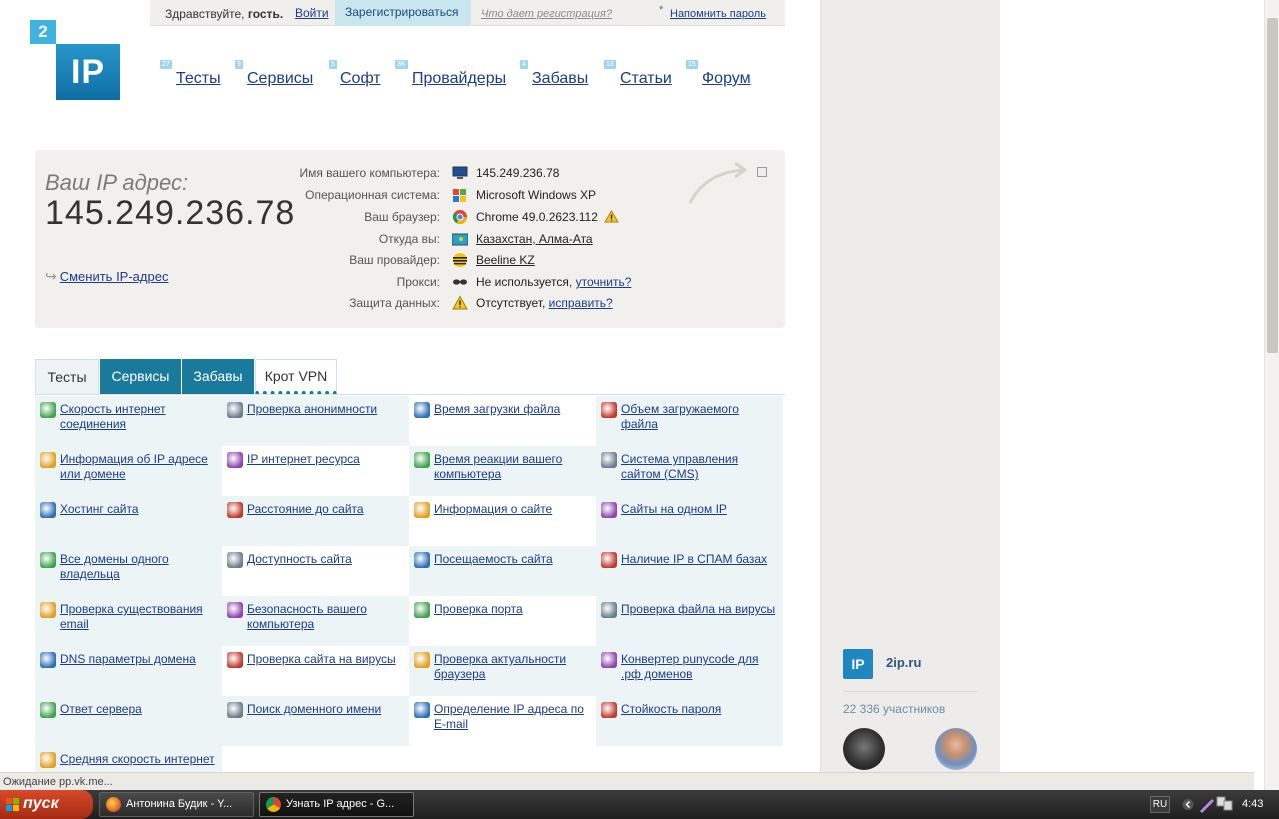 The image size is (1279, 819). Describe the element at coordinates (560, 79) in the screenshot. I see `nav-link-fun: Забавы` at that location.